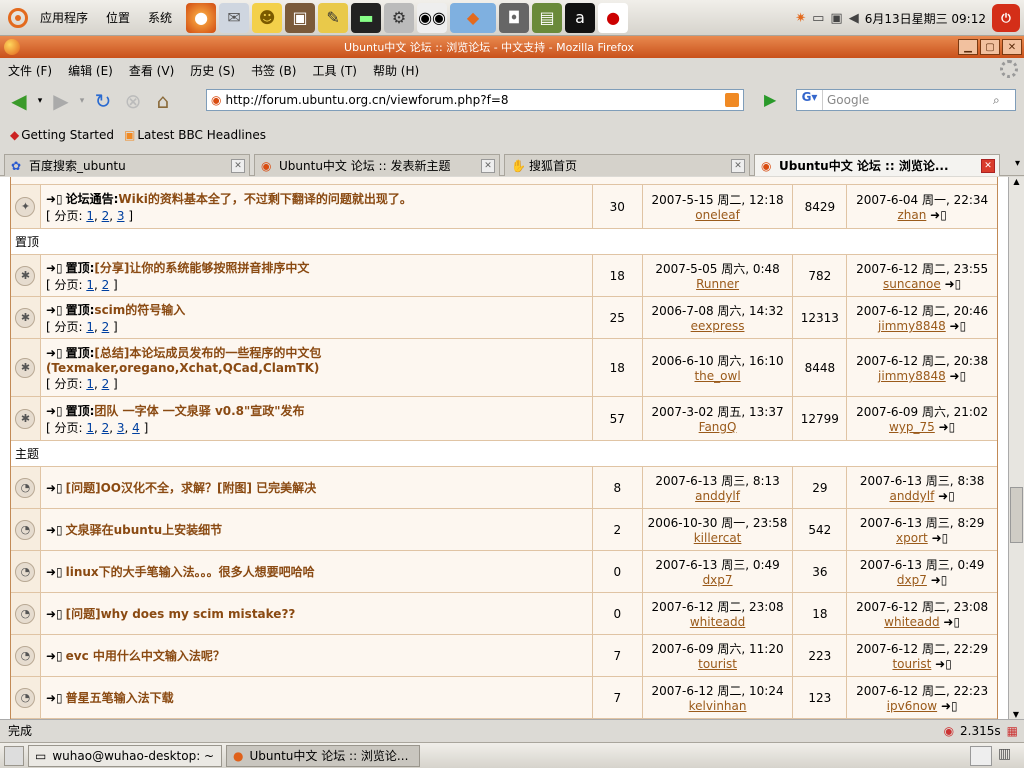  What do you see at coordinates (1016, 448) in the screenshot?
I see `vertical-scrollbar: ▲ ▼` at bounding box center [1016, 448].